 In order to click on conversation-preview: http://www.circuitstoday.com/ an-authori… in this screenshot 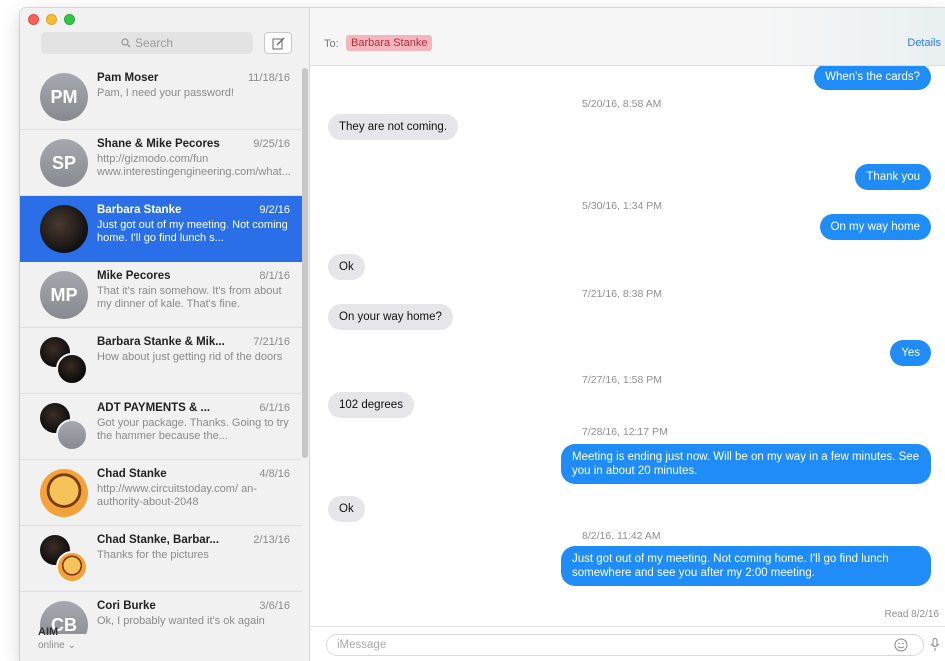, I will do `click(177, 495)`.